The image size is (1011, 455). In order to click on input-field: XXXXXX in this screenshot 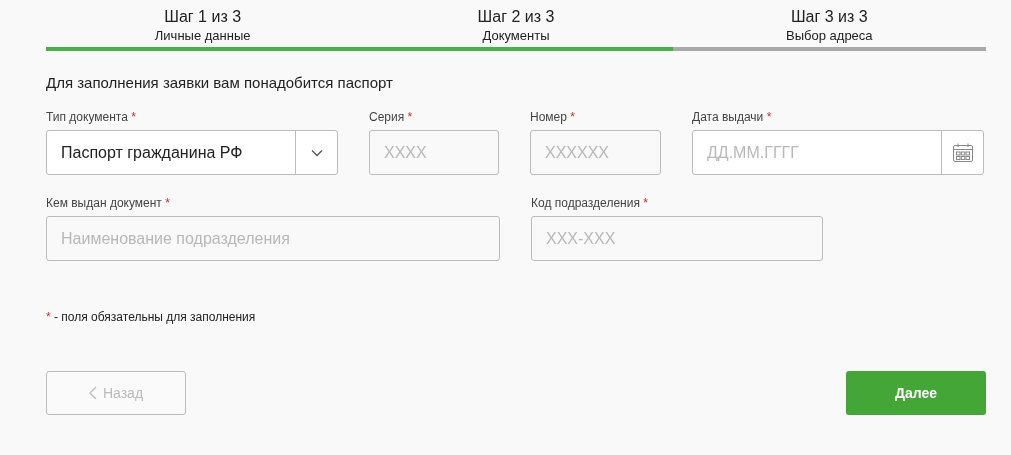, I will do `click(595, 152)`.